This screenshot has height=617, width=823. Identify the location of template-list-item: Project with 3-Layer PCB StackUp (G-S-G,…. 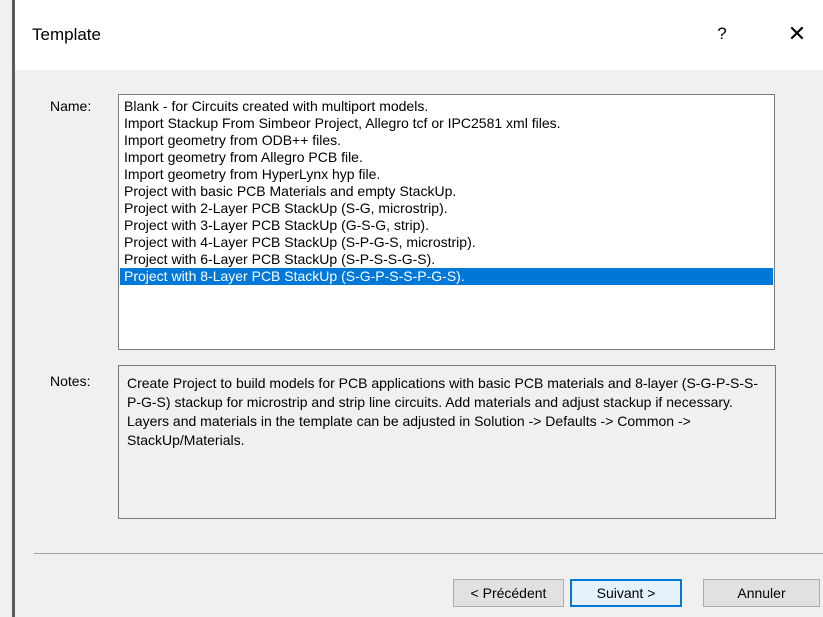
(446, 225).